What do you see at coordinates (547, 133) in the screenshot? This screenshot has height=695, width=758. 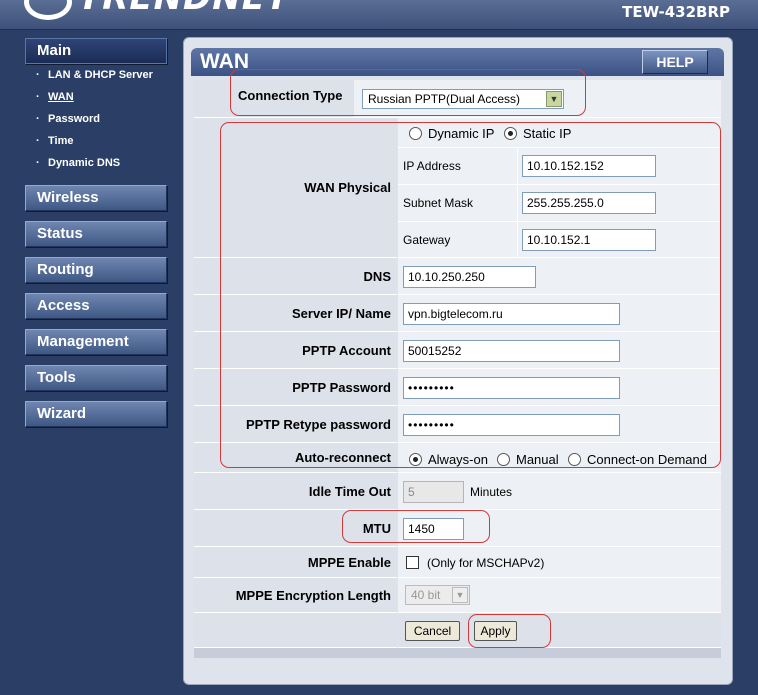 I see `static-ip-label: Static IP` at bounding box center [547, 133].